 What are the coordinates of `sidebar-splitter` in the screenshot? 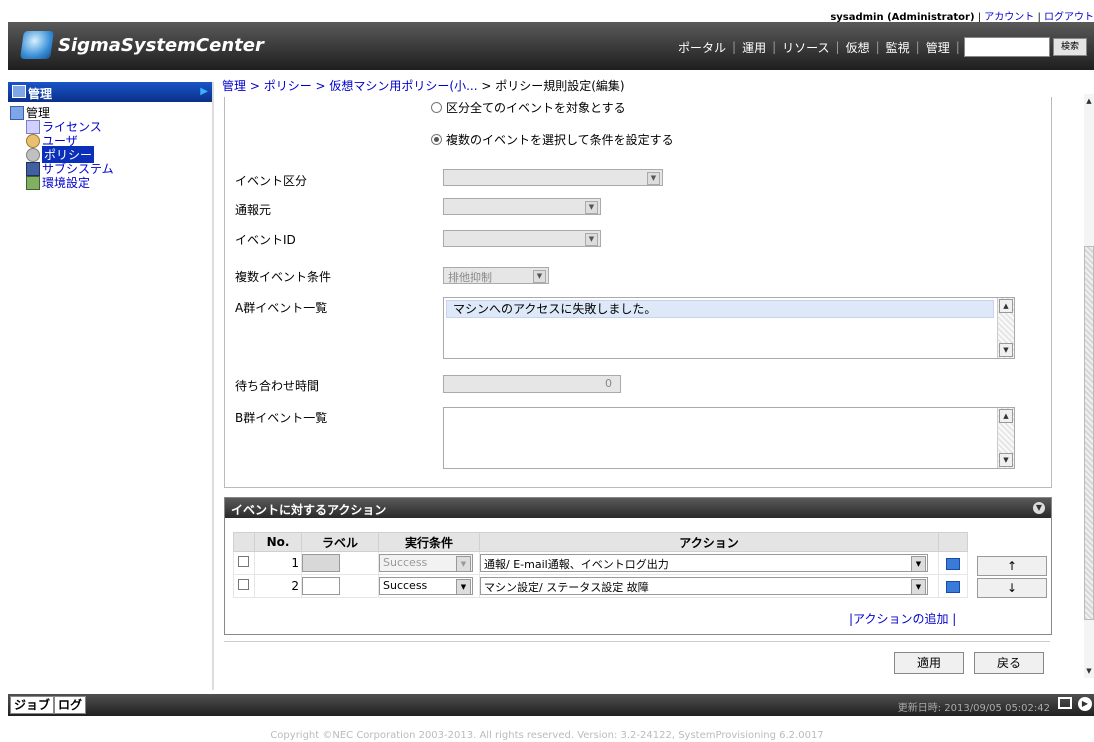 It's located at (213, 386).